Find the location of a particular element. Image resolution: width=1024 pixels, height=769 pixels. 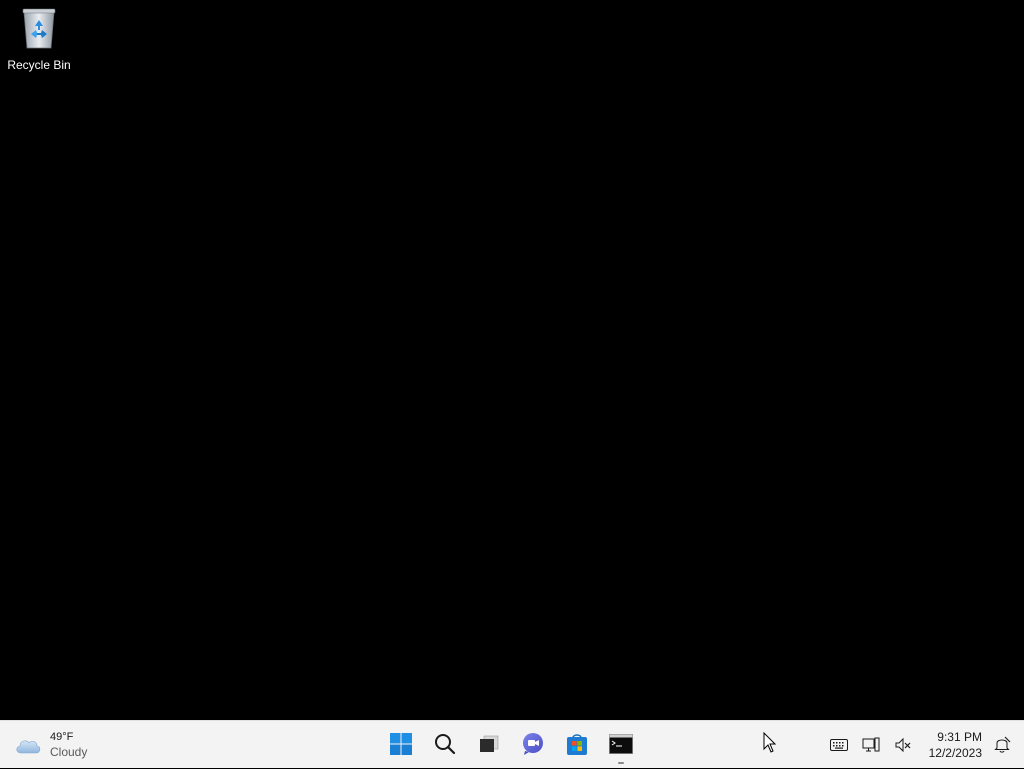

search-icon is located at coordinates (445, 745).